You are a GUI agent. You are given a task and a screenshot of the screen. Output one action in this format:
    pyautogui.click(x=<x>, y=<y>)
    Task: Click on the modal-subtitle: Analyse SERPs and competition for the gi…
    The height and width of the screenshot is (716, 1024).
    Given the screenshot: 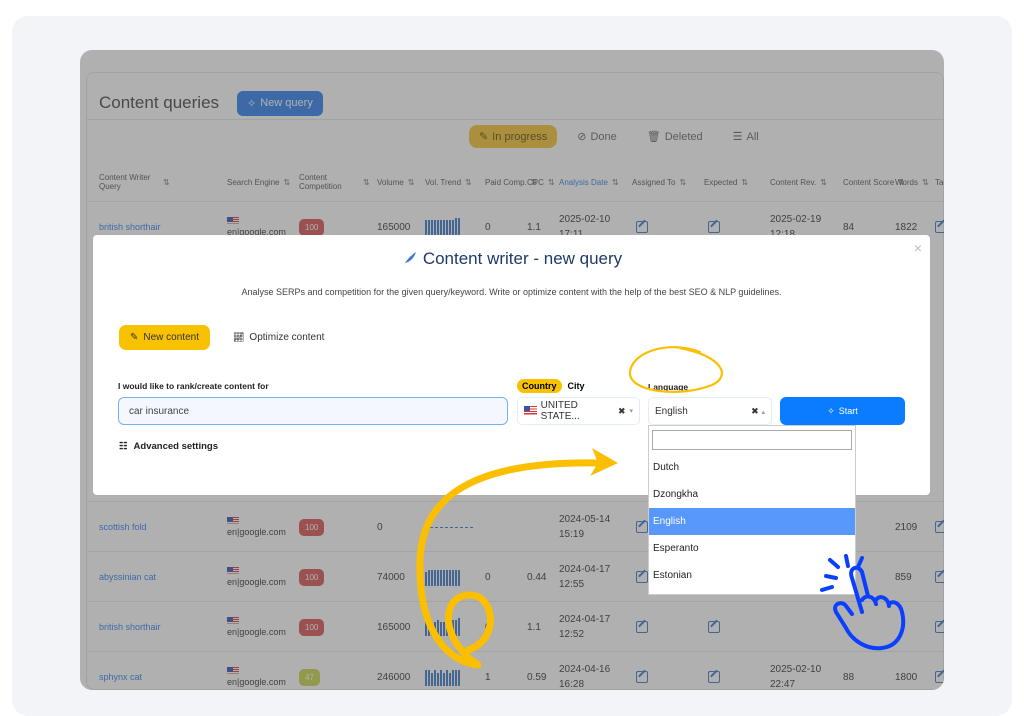 What is the action you would take?
    pyautogui.click(x=511, y=292)
    